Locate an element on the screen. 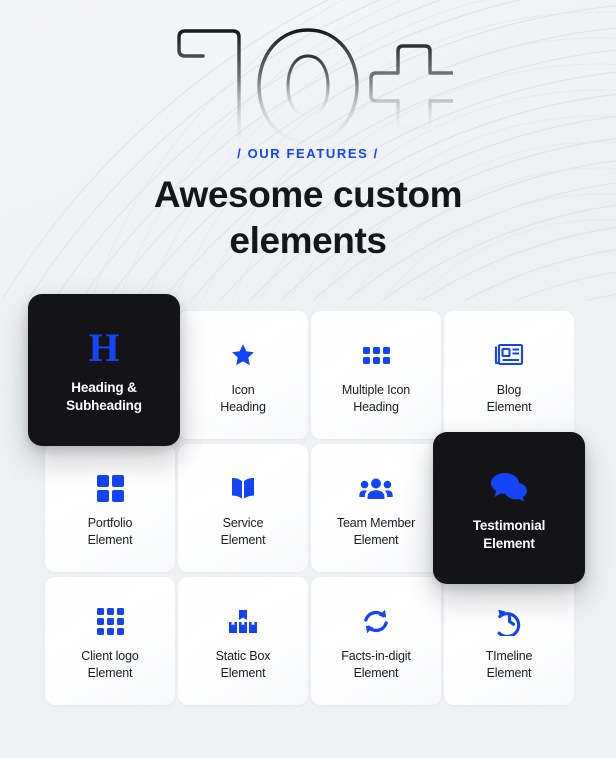 The height and width of the screenshot is (758, 616). feature-card-static-box-element: Static Box Element is located at coordinates (243, 641).